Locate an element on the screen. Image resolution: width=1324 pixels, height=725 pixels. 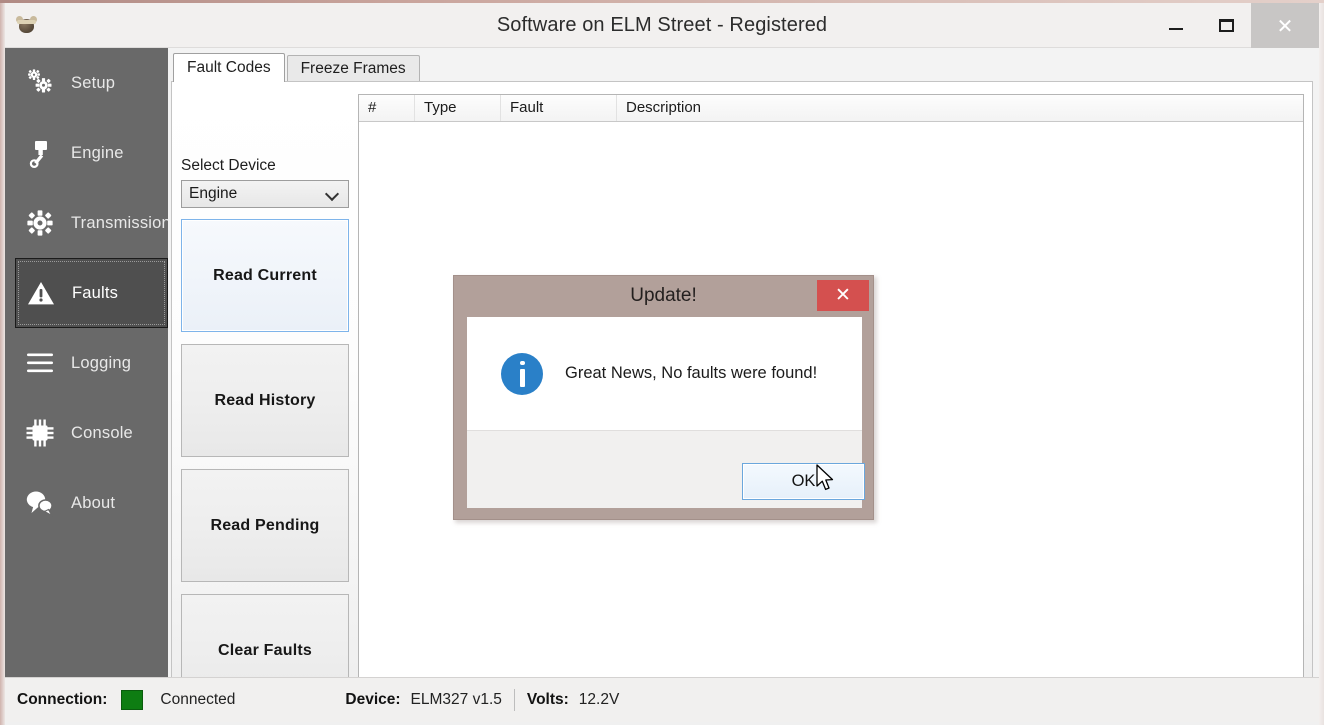
sidebar-item-transmission: Transmission is located at coordinates (88, 223).